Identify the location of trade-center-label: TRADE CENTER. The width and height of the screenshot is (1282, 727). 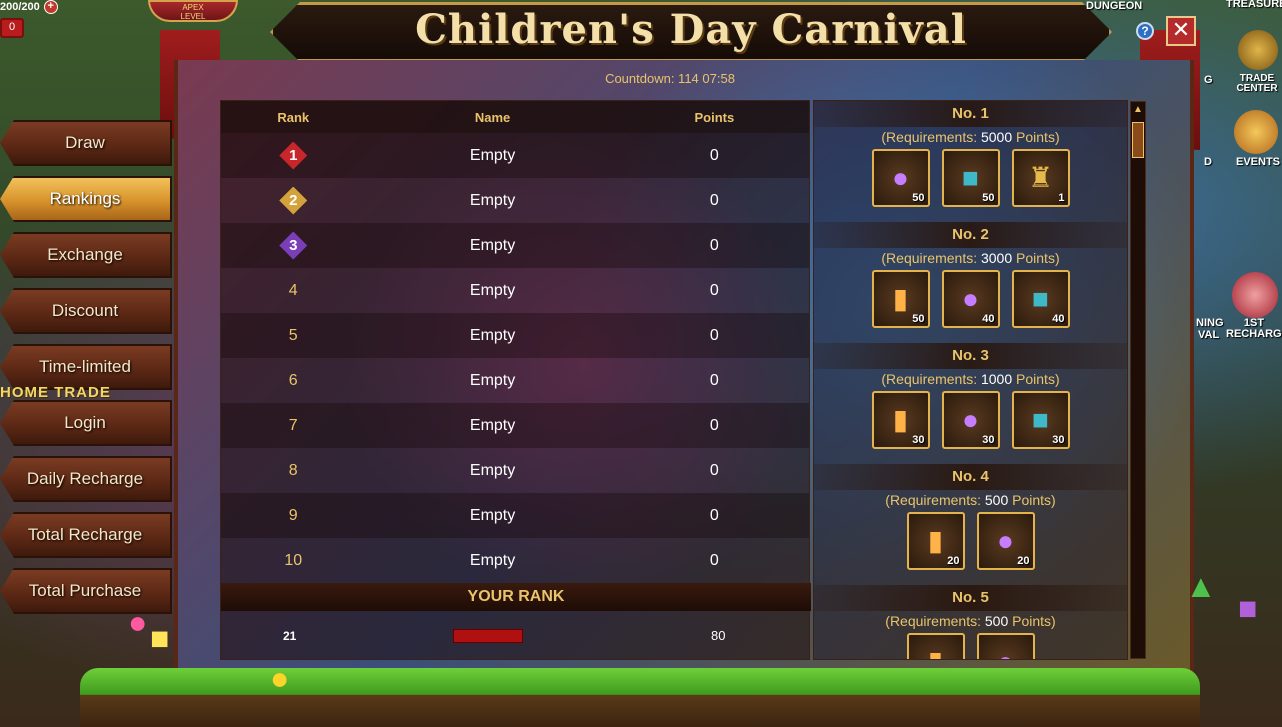
(1257, 84).